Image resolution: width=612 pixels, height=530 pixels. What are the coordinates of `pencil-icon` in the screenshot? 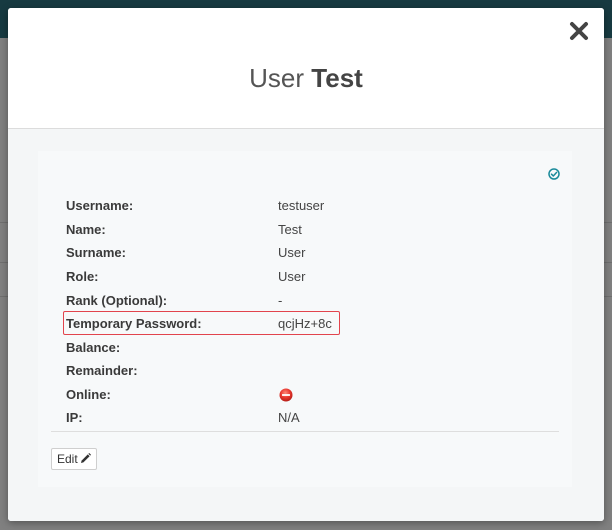 It's located at (86, 458).